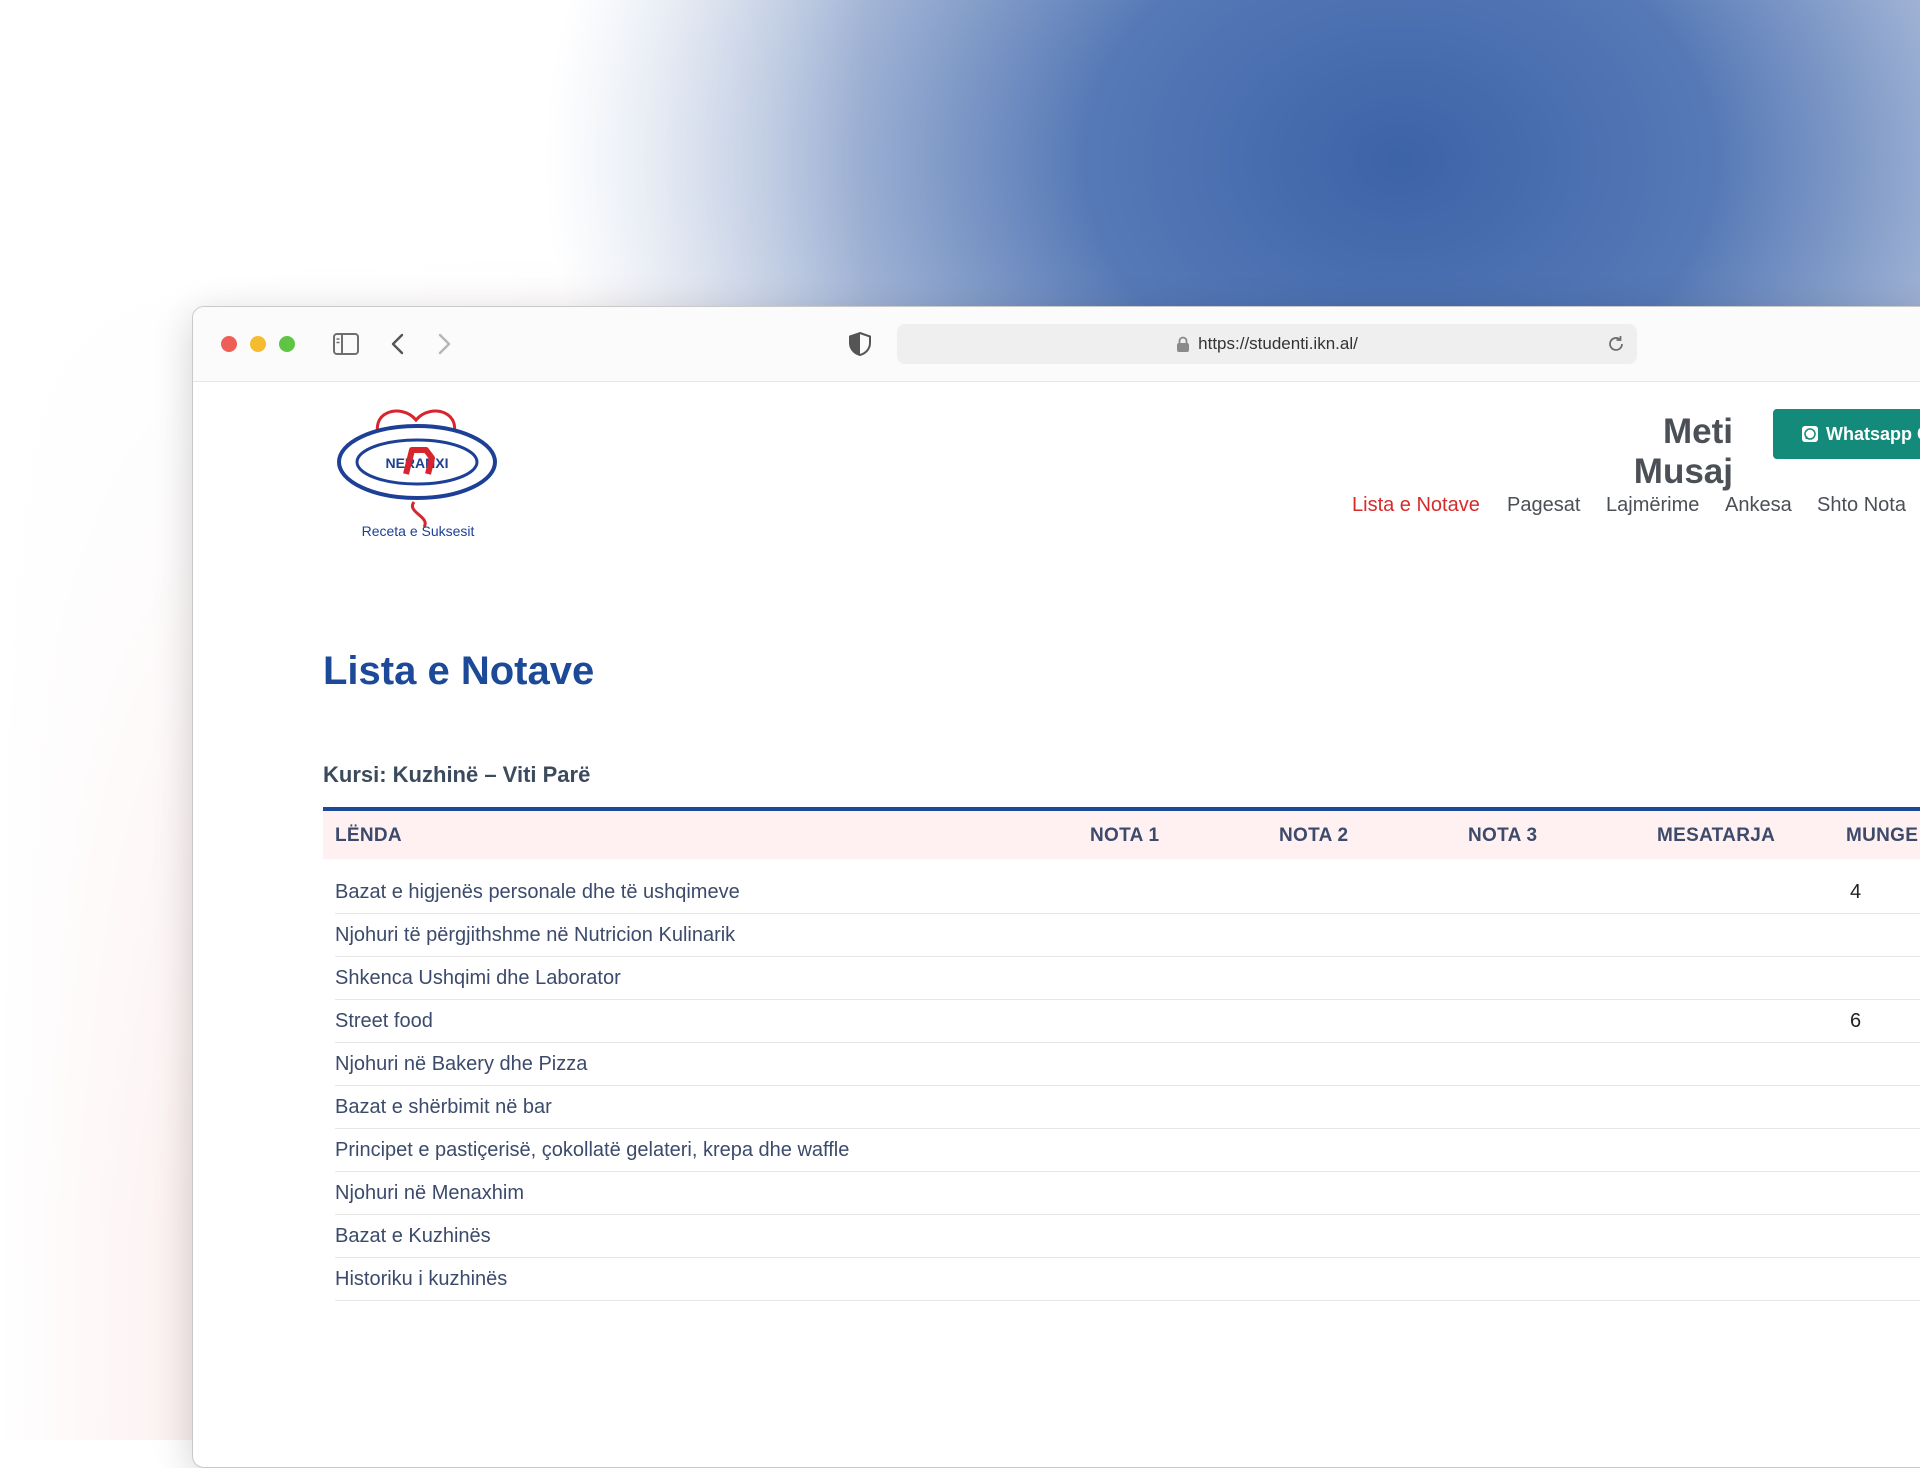 The image size is (1920, 1468). Describe the element at coordinates (418, 531) in the screenshot. I see `logo-caption: Receta e Suksesit` at that location.